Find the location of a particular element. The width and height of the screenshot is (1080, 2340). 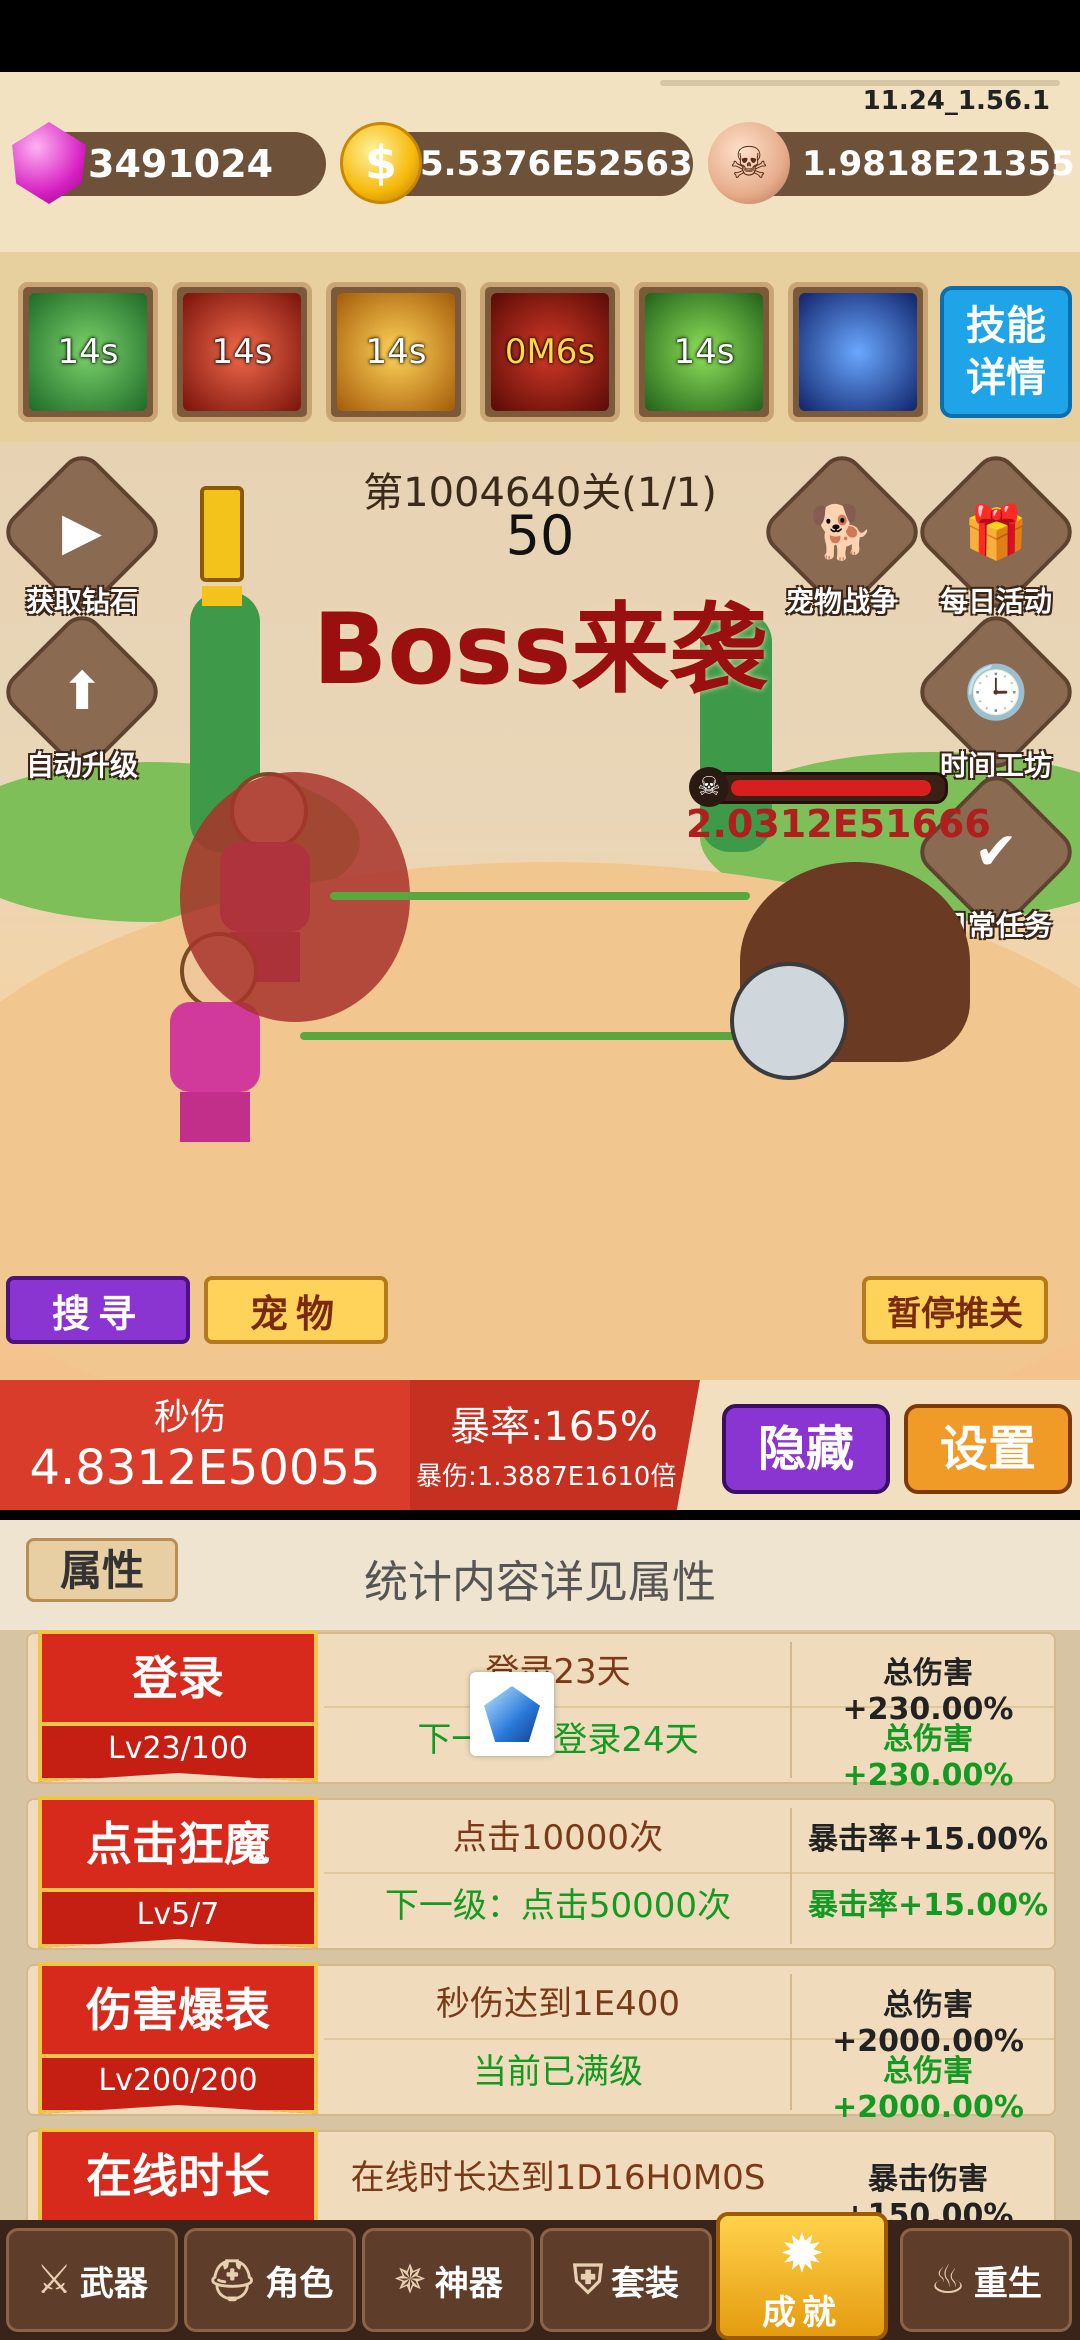

nav-set: ⛨ 套装 is located at coordinates (626, 2280).